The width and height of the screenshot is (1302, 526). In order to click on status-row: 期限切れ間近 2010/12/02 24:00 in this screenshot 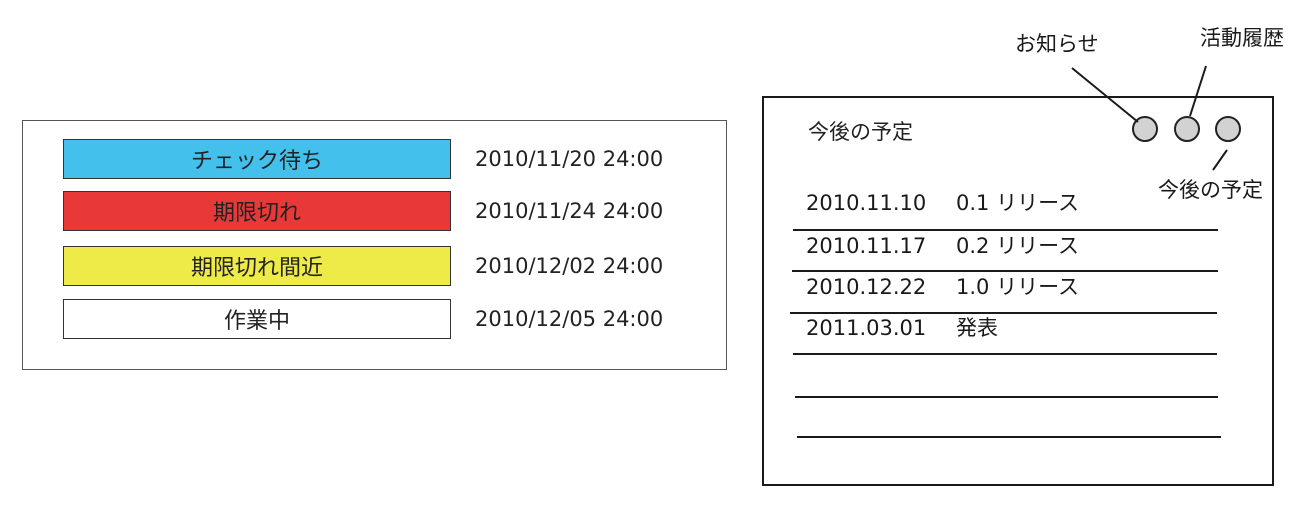, I will do `click(374, 267)`.